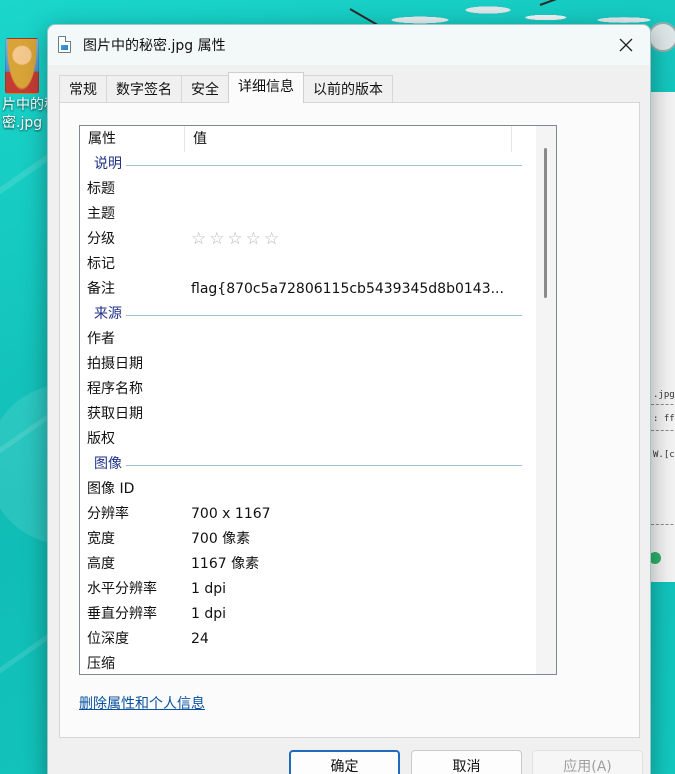  I want to click on group-label: 图像, so click(108, 464).